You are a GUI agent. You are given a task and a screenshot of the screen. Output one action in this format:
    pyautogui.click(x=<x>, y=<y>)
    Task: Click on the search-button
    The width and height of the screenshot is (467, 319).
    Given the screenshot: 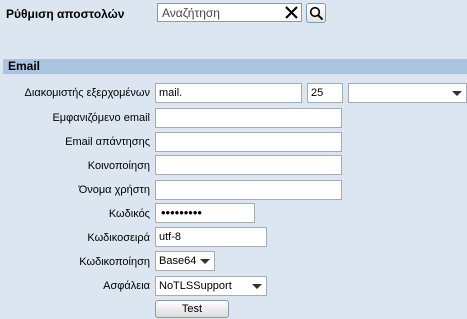 What is the action you would take?
    pyautogui.click(x=316, y=13)
    